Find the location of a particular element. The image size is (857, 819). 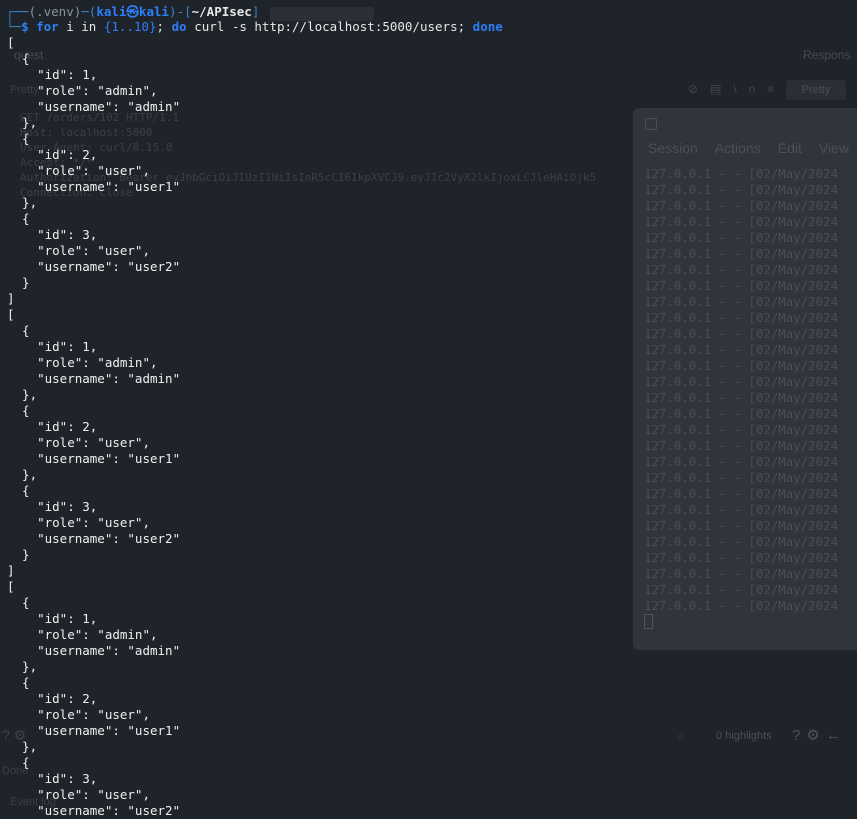

cmd-sep2: ; is located at coordinates (465, 26).